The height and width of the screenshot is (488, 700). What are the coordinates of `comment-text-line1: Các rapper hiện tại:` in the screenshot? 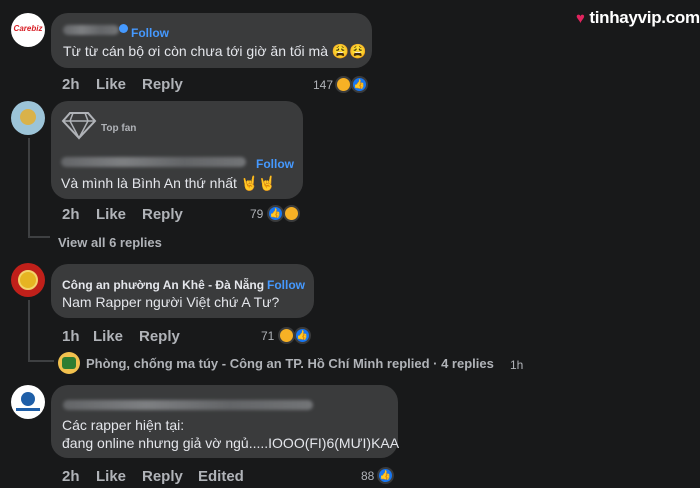 It's located at (123, 425).